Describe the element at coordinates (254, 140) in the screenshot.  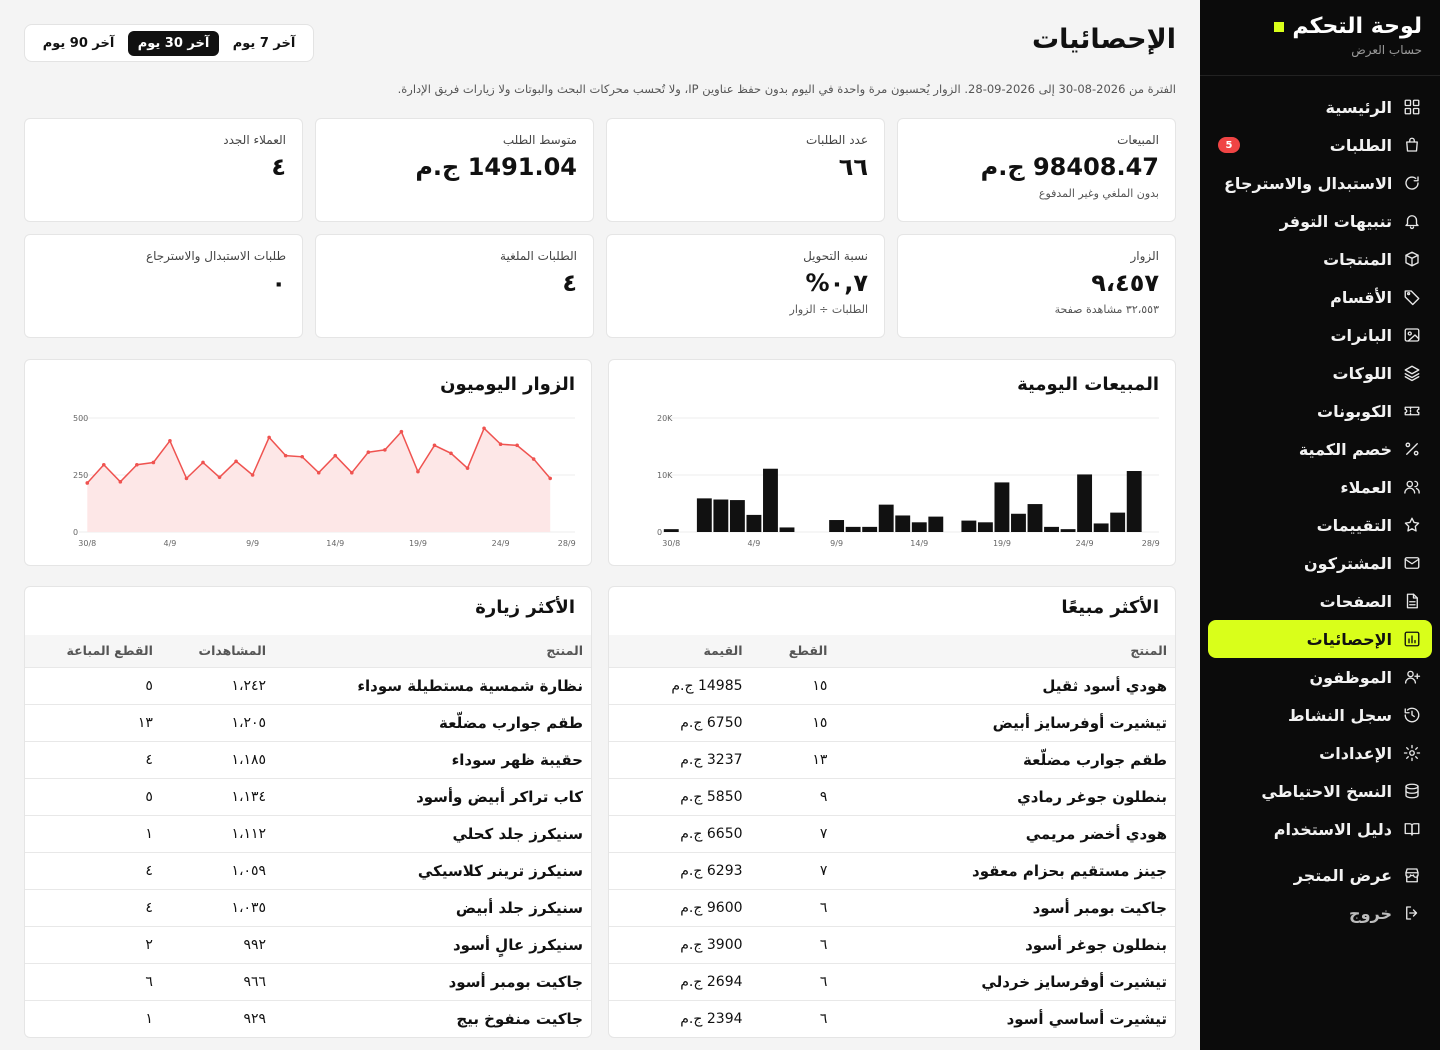
I see `stat-label: العملاء الجدد` at that location.